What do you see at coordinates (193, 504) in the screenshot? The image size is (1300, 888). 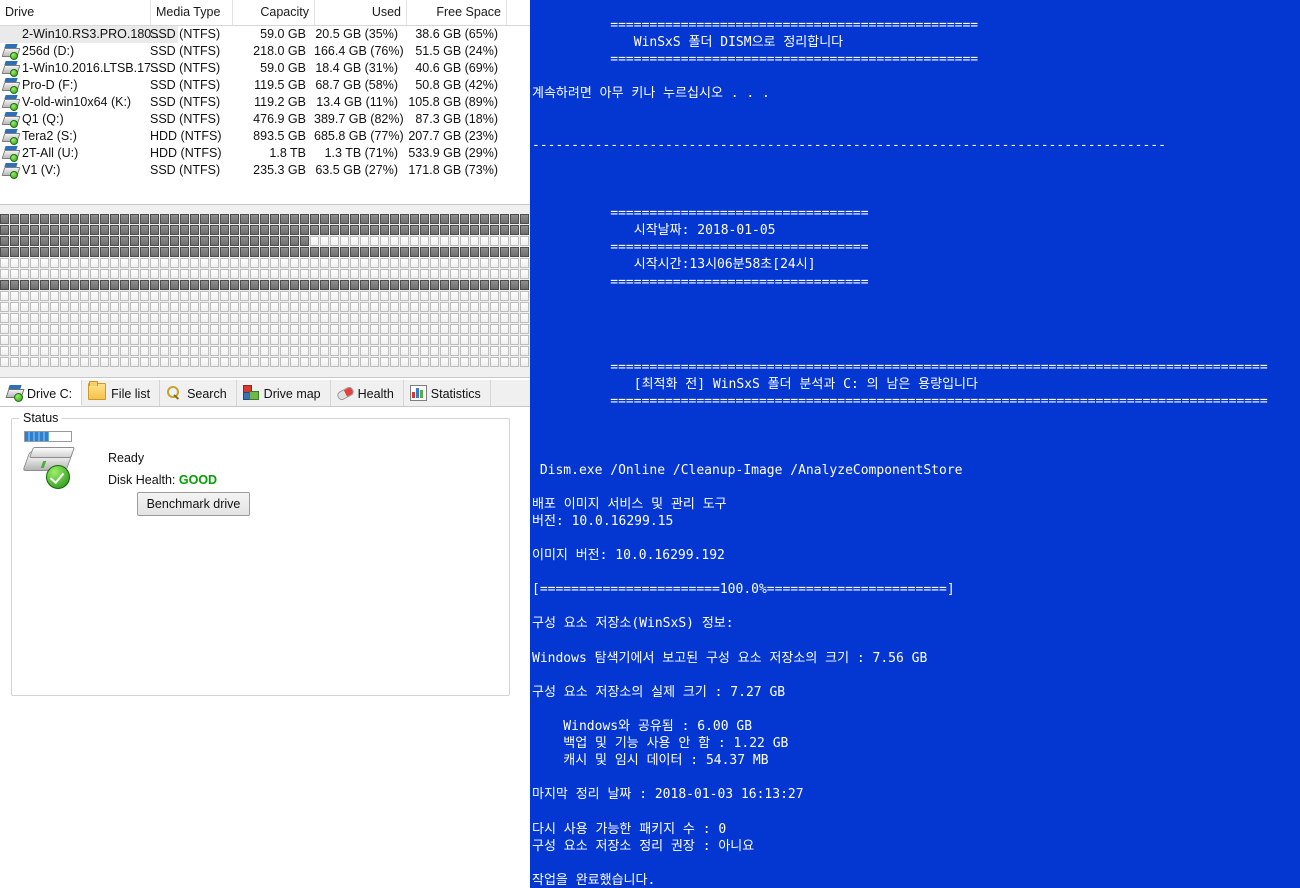 I see `benchmark-drive-button: Benchmark drive` at bounding box center [193, 504].